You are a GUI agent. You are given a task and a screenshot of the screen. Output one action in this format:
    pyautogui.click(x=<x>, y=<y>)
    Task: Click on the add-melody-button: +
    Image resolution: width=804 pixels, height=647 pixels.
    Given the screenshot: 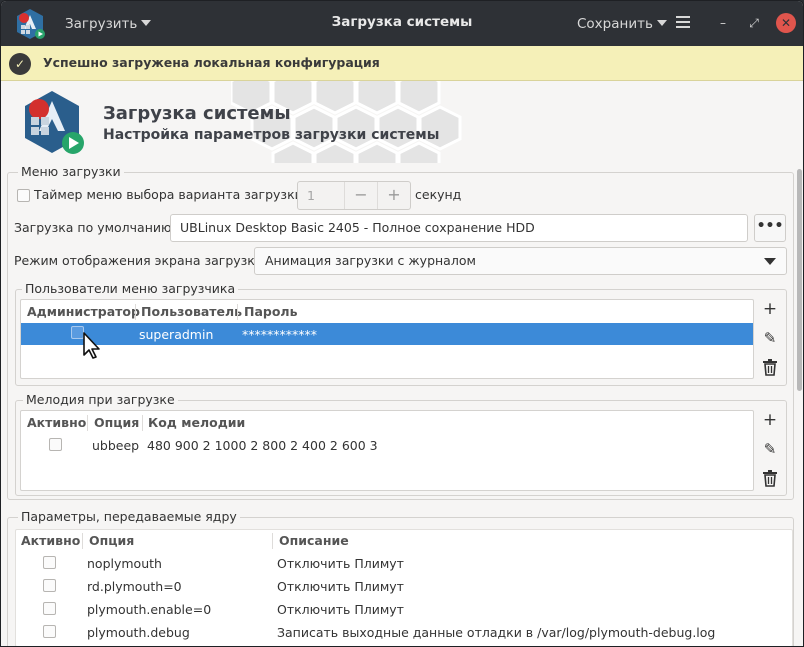 What is the action you would take?
    pyautogui.click(x=770, y=421)
    